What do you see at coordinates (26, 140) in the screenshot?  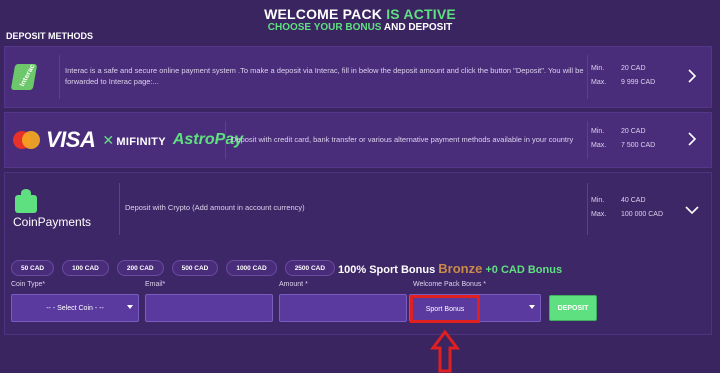 I see `mastercard-logo` at bounding box center [26, 140].